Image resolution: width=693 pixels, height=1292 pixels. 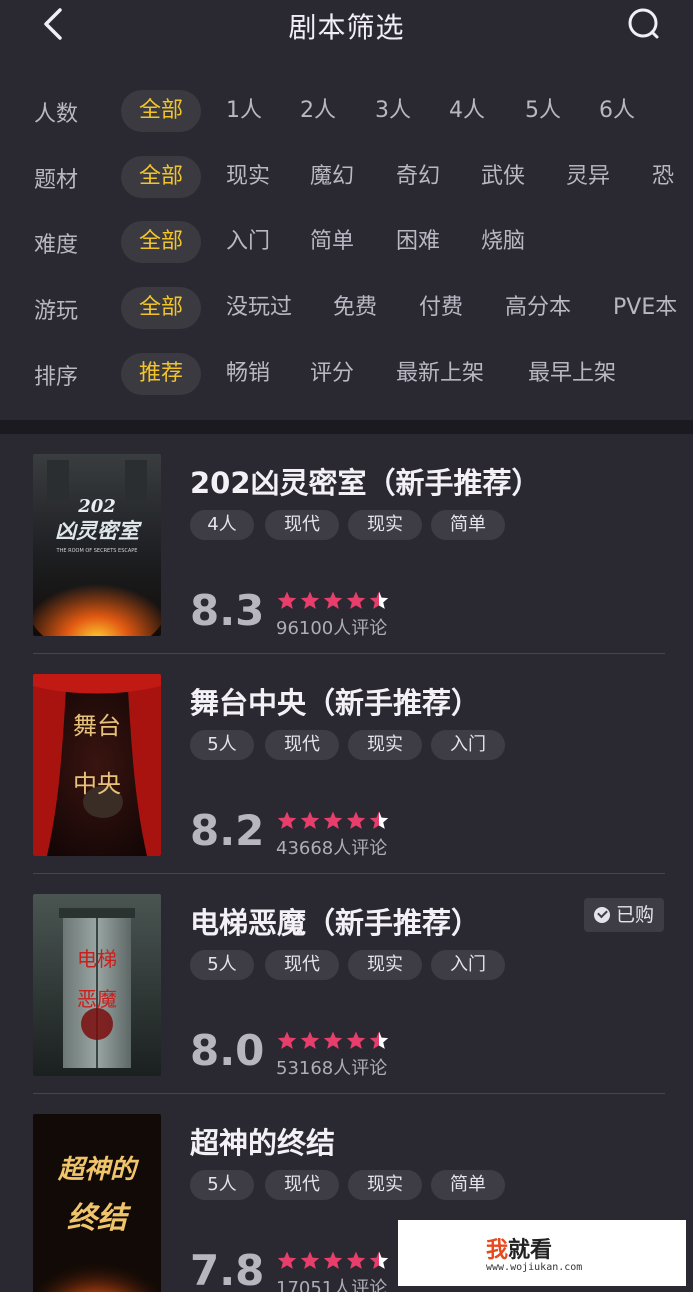 I want to click on filter-option: 灵异, so click(x=588, y=177).